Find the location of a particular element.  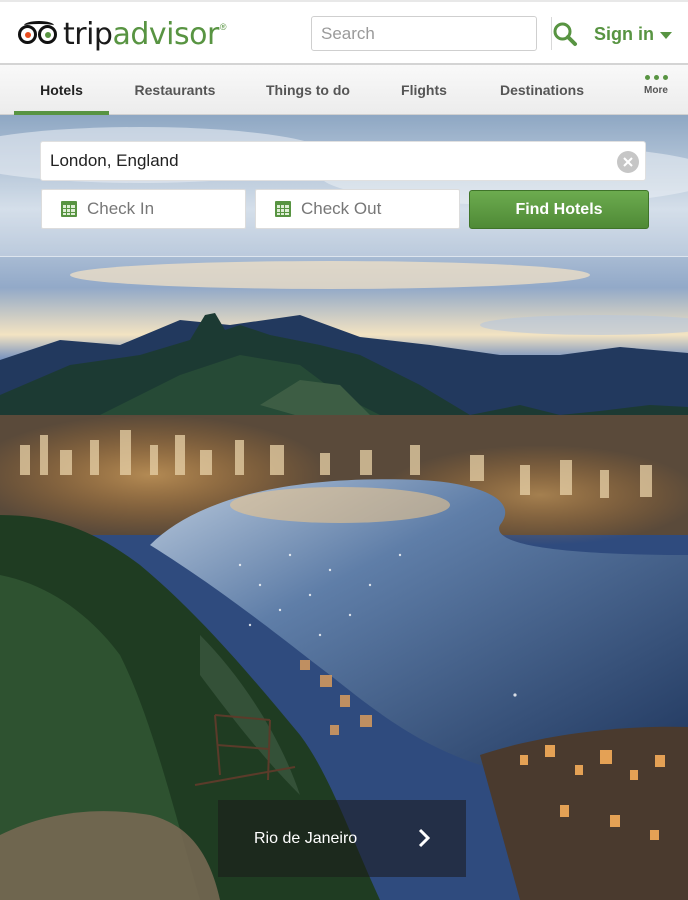

more-label: More is located at coordinates (656, 90).